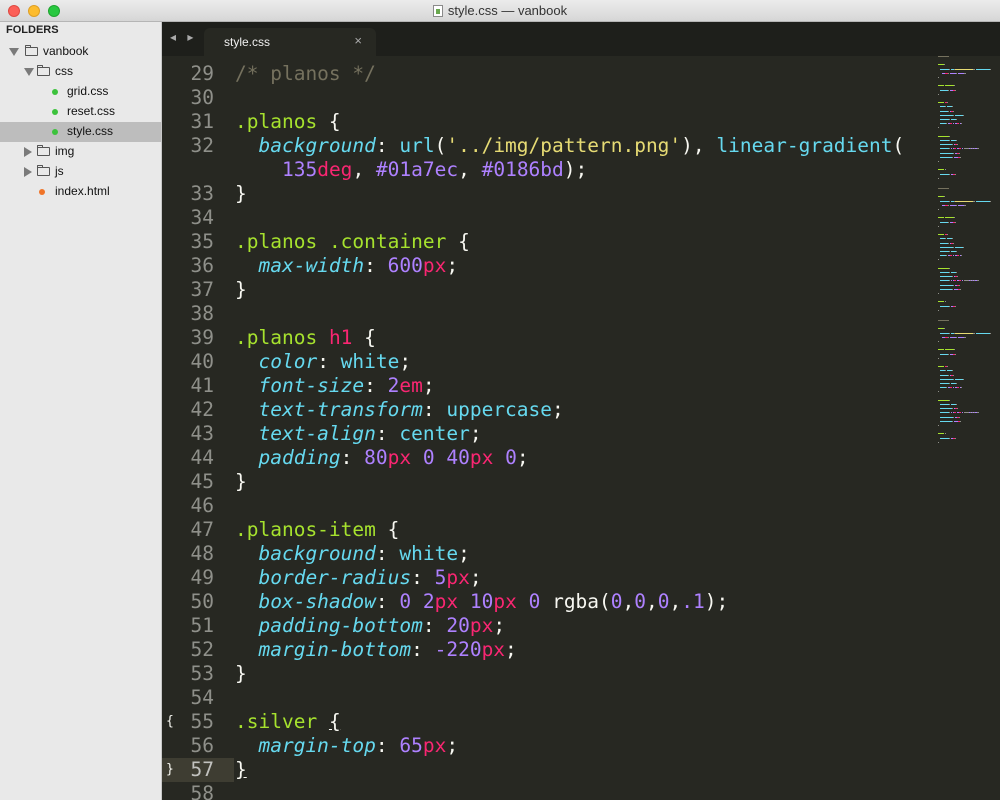 The height and width of the screenshot is (800, 1000). What do you see at coordinates (202, 673) in the screenshot?
I see `line-number-text: 53` at bounding box center [202, 673].